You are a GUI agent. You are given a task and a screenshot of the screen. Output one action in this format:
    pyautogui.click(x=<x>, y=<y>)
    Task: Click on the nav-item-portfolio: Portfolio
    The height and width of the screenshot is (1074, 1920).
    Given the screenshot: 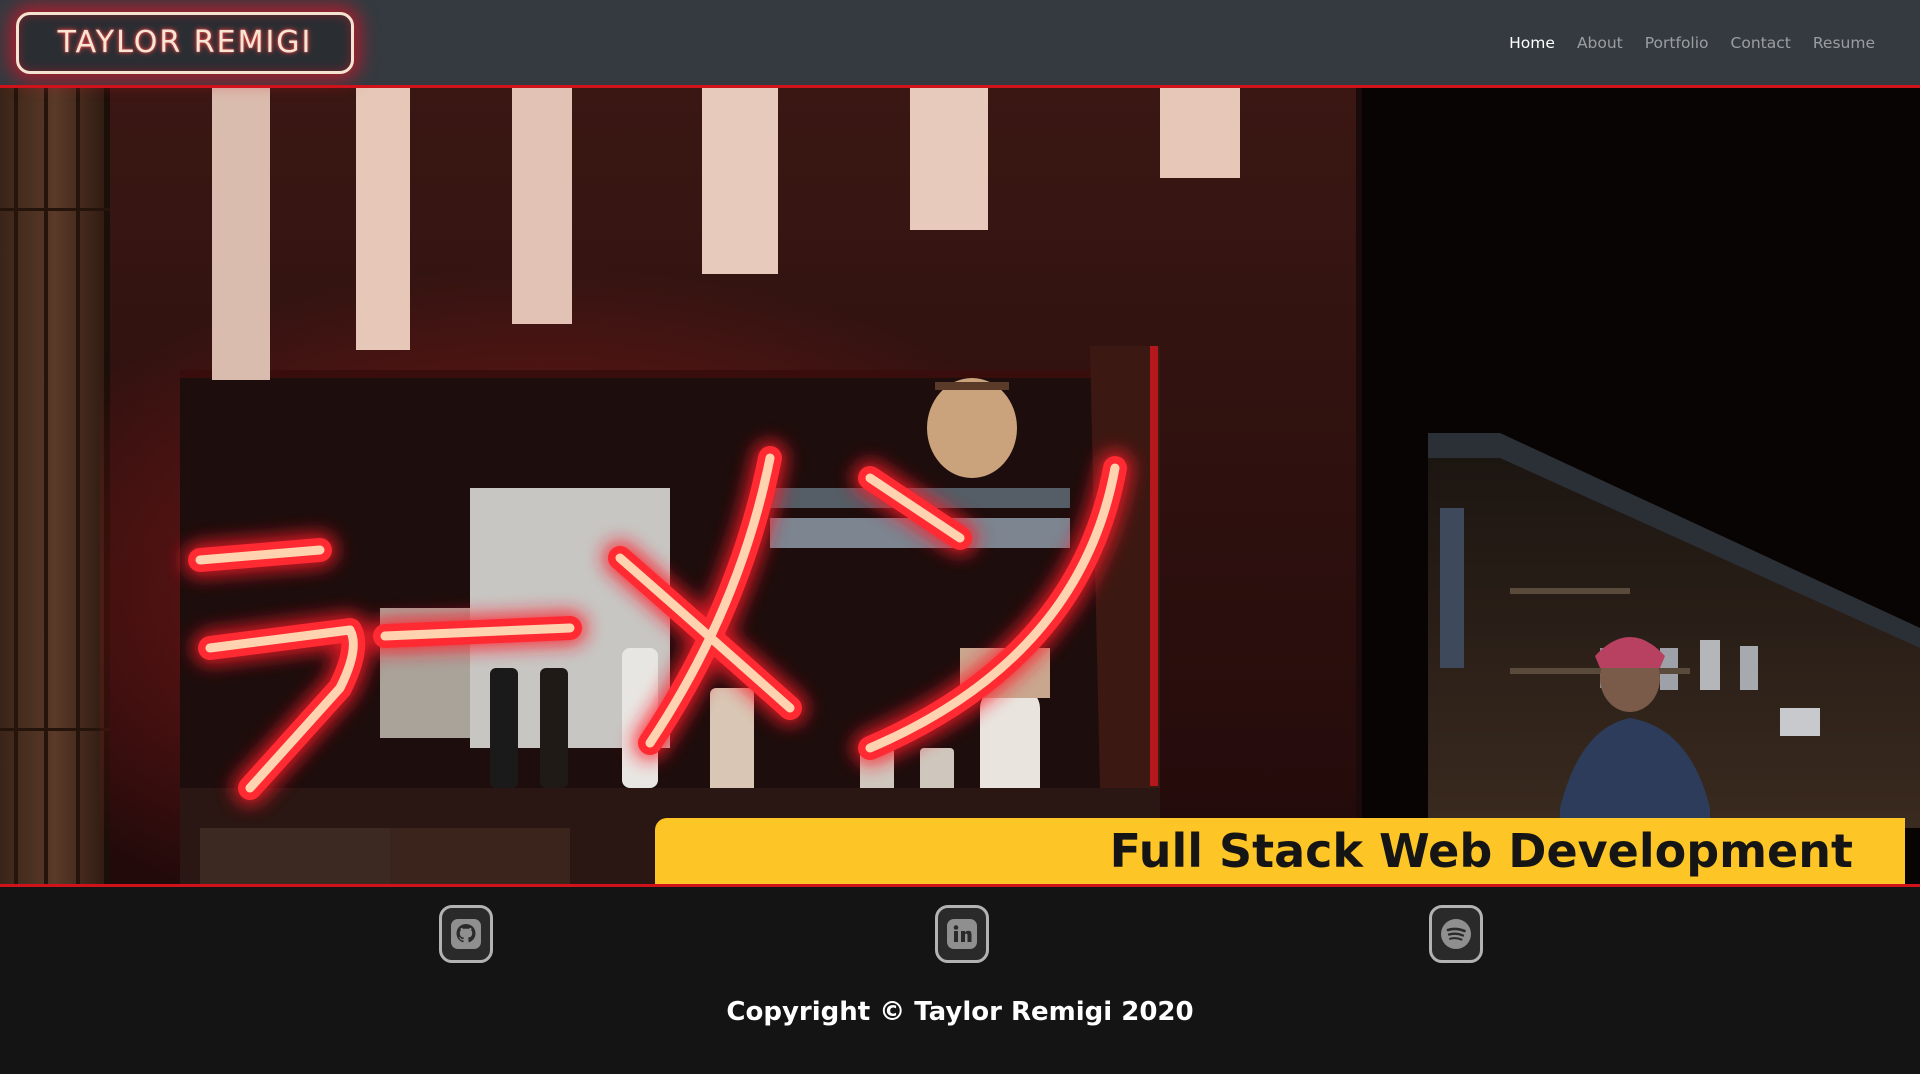 What is the action you would take?
    pyautogui.click(x=1677, y=43)
    